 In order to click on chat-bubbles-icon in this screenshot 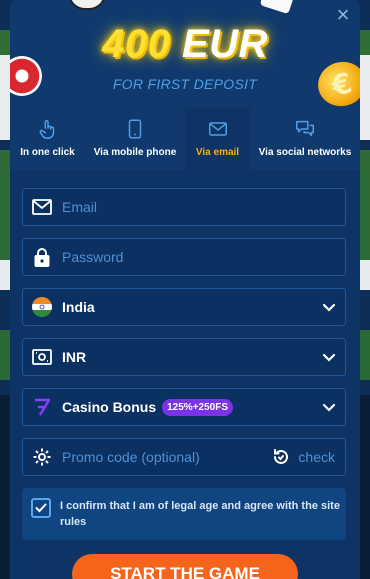, I will do `click(305, 128)`.